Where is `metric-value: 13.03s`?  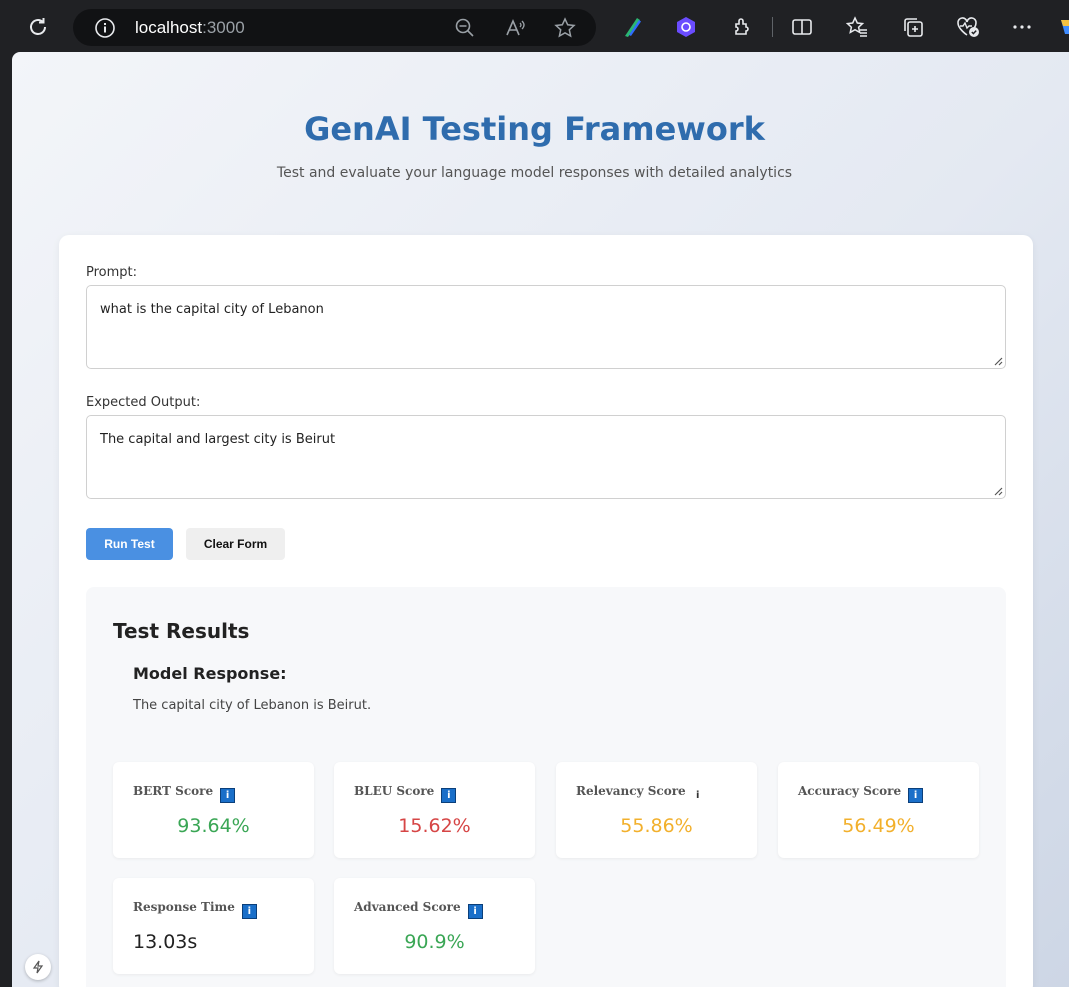 metric-value: 13.03s is located at coordinates (165, 942).